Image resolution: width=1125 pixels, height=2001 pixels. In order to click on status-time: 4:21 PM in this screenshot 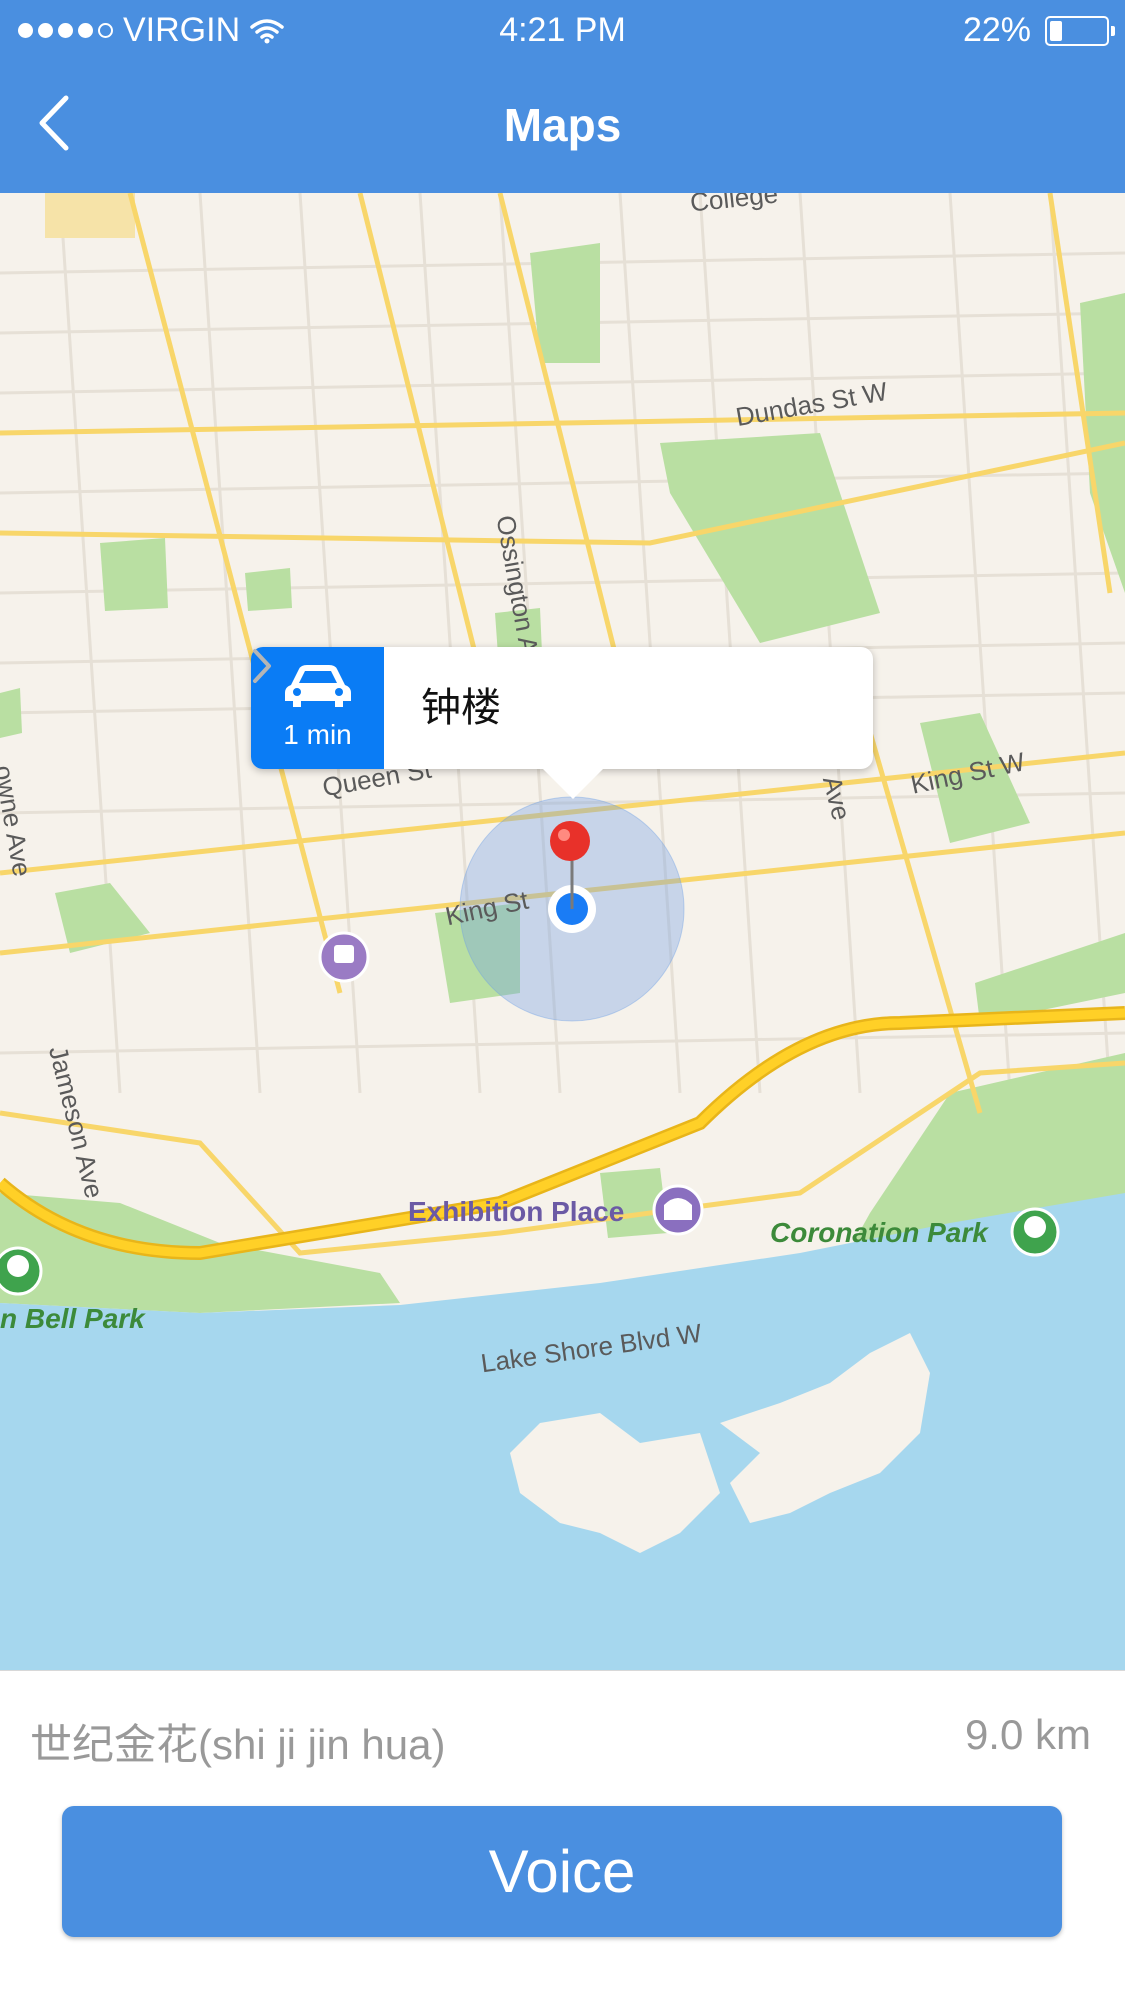, I will do `click(562, 30)`.